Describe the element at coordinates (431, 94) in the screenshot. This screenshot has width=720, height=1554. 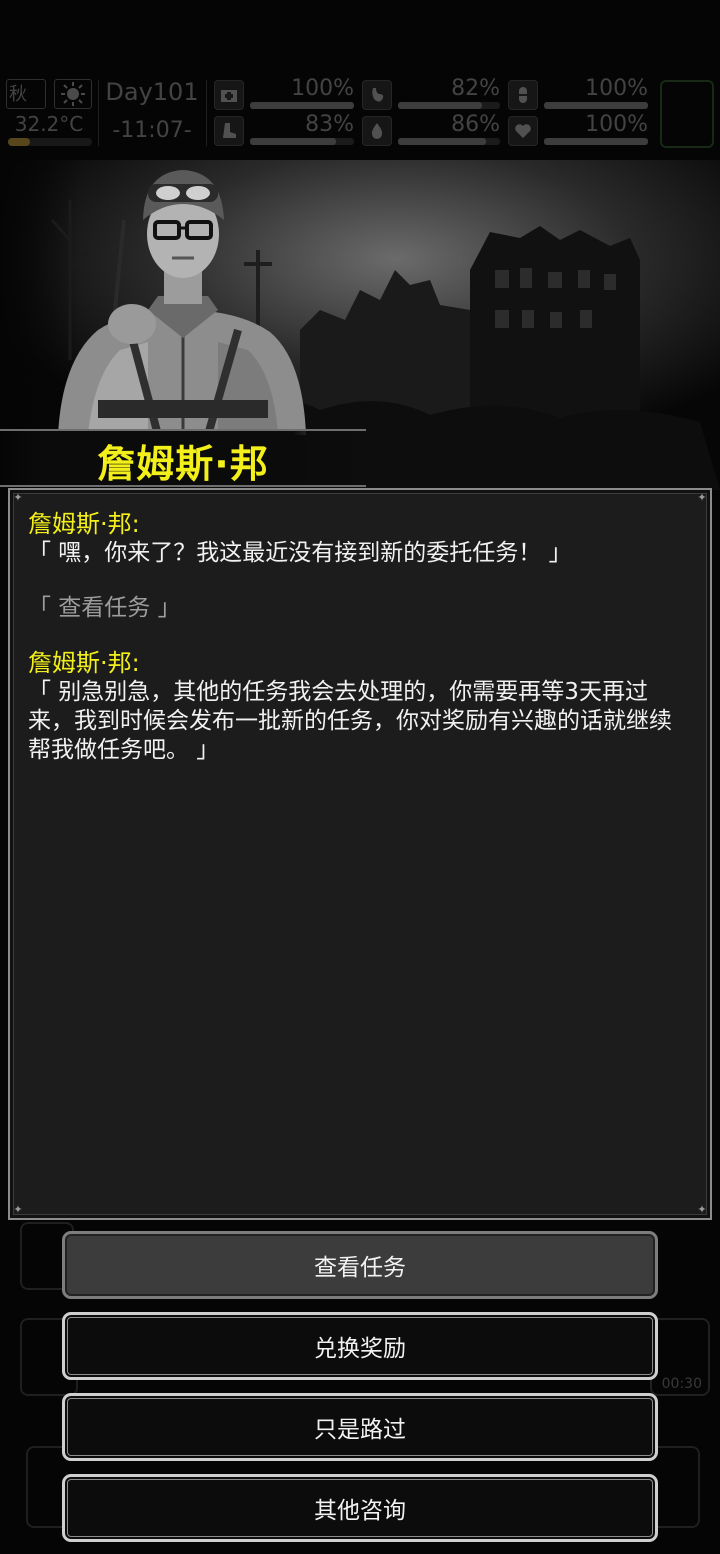
I see `hunger-stat: 82%` at that location.